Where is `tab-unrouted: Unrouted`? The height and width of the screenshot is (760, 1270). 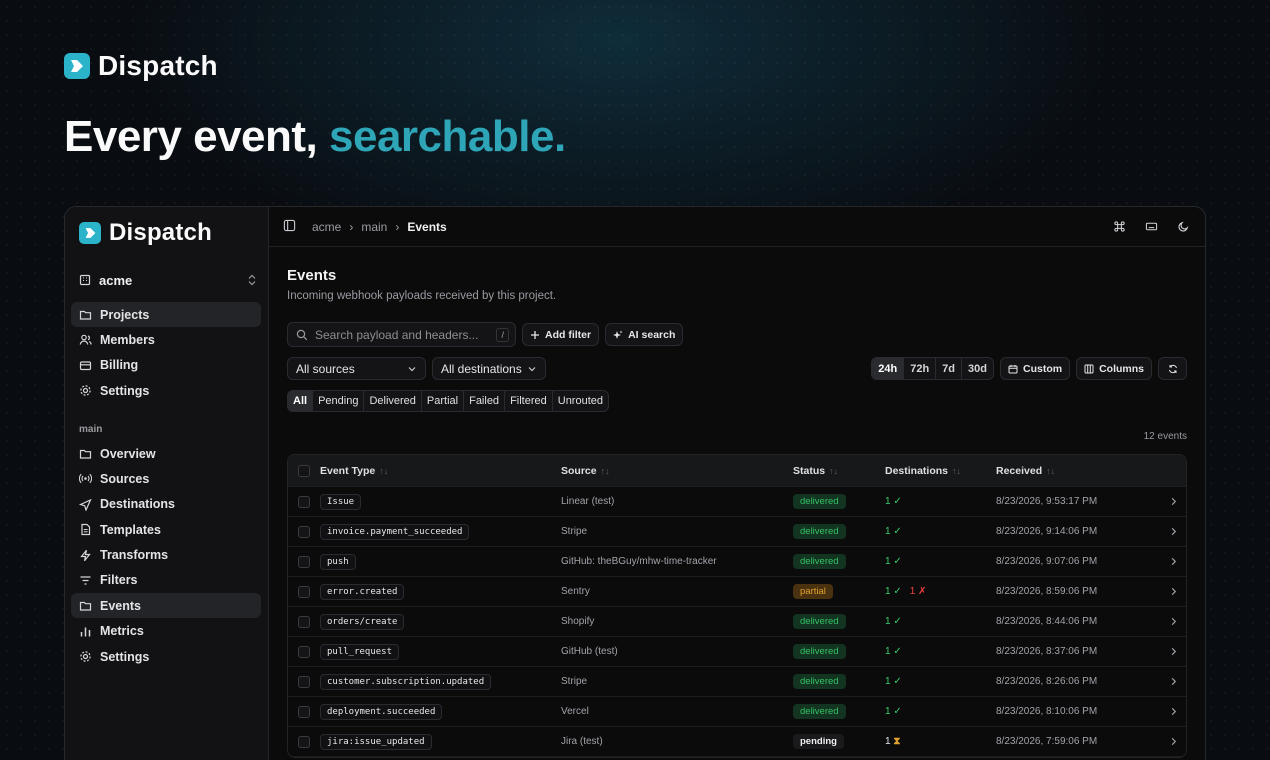
tab-unrouted: Unrouted is located at coordinates (580, 401).